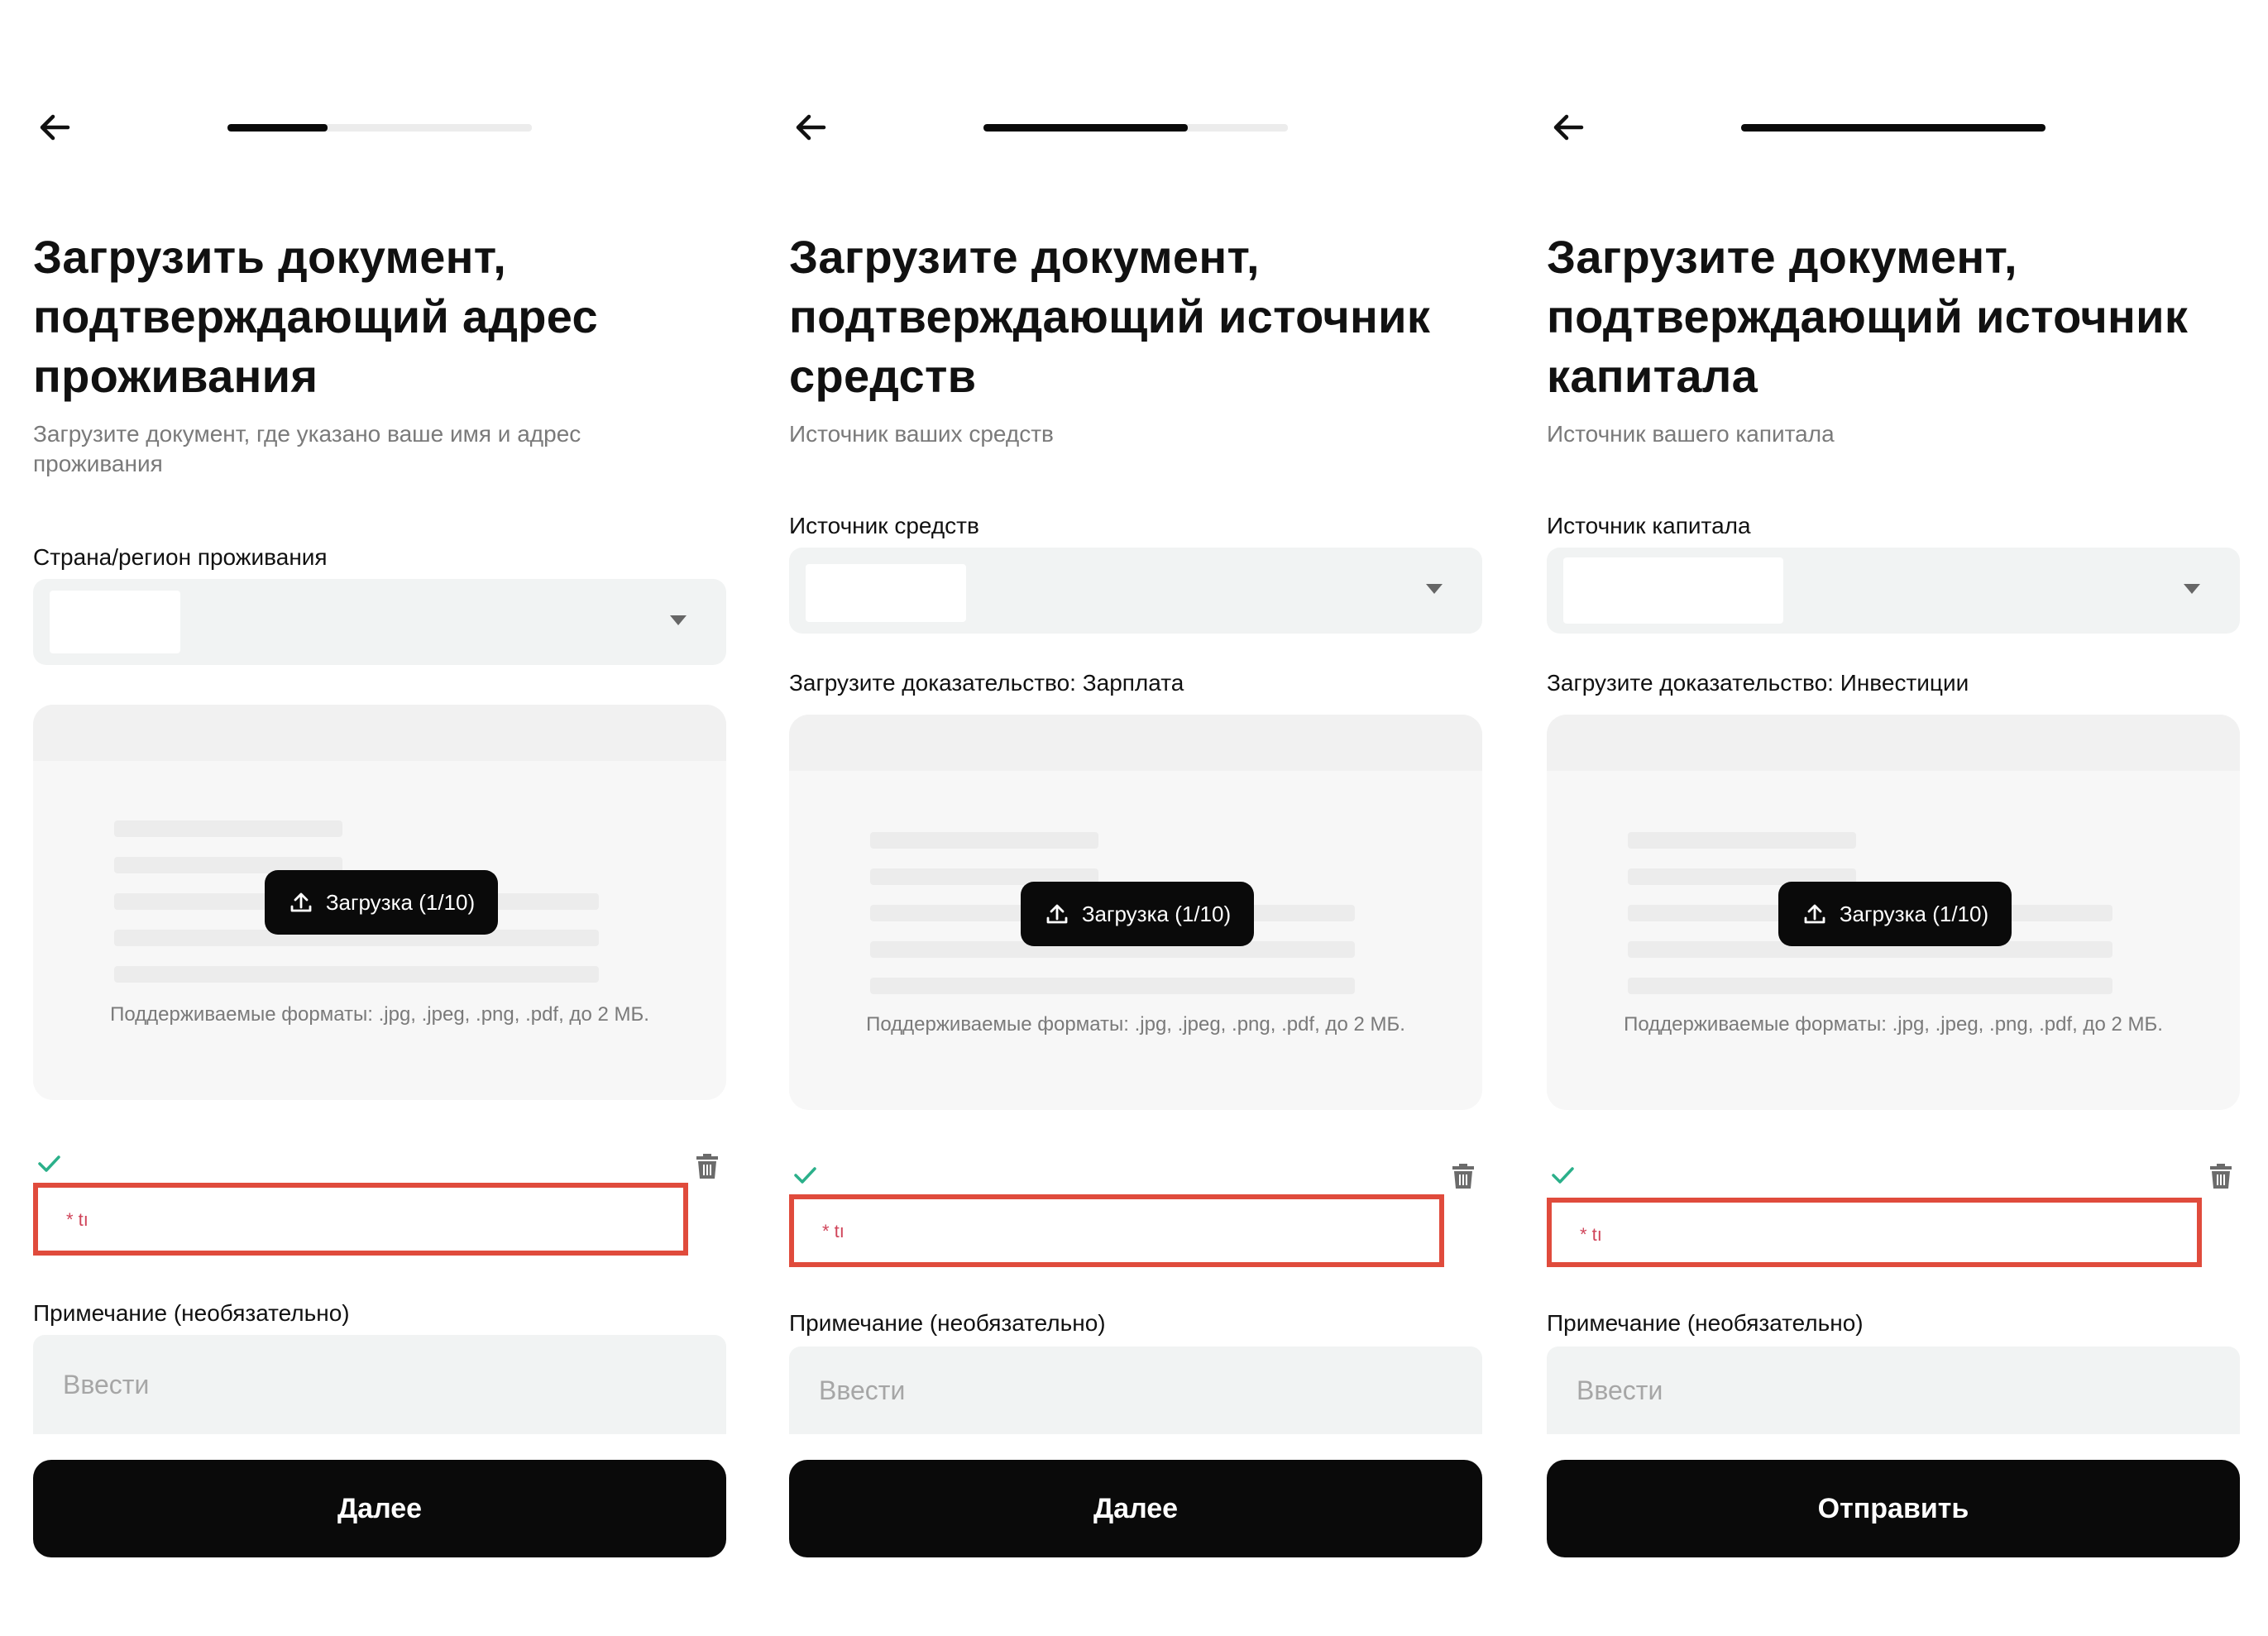  Describe the element at coordinates (986, 683) in the screenshot. I see `proof-label: Загрузите доказательство: Зарплата` at that location.